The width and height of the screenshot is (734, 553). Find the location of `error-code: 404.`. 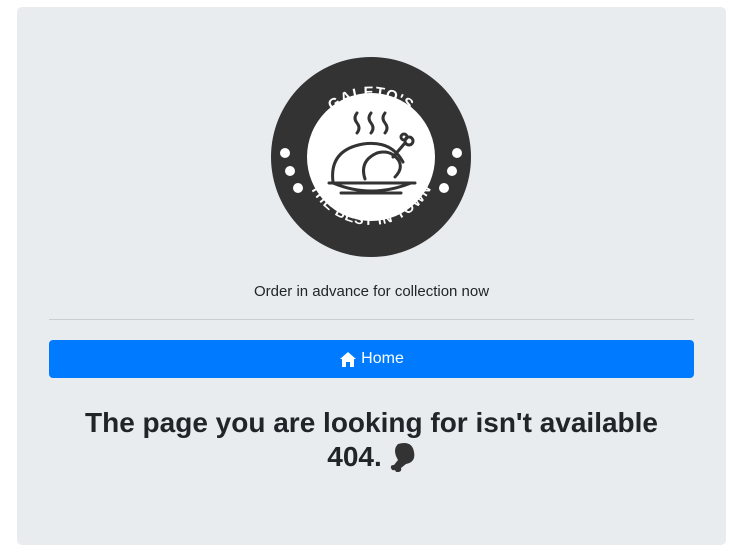

error-code: 404. is located at coordinates (354, 456).